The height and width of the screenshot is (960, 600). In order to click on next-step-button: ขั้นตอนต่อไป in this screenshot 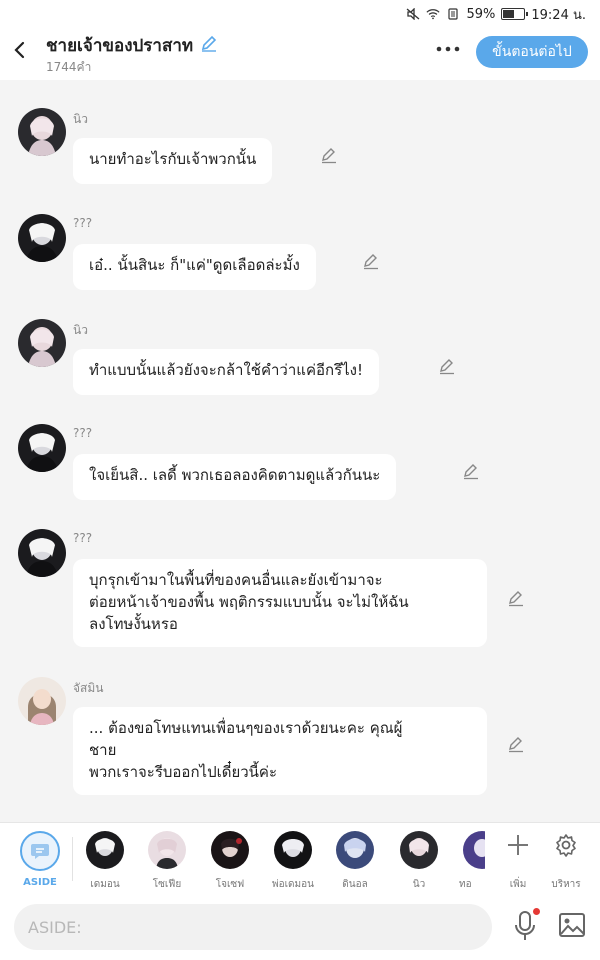, I will do `click(532, 52)`.